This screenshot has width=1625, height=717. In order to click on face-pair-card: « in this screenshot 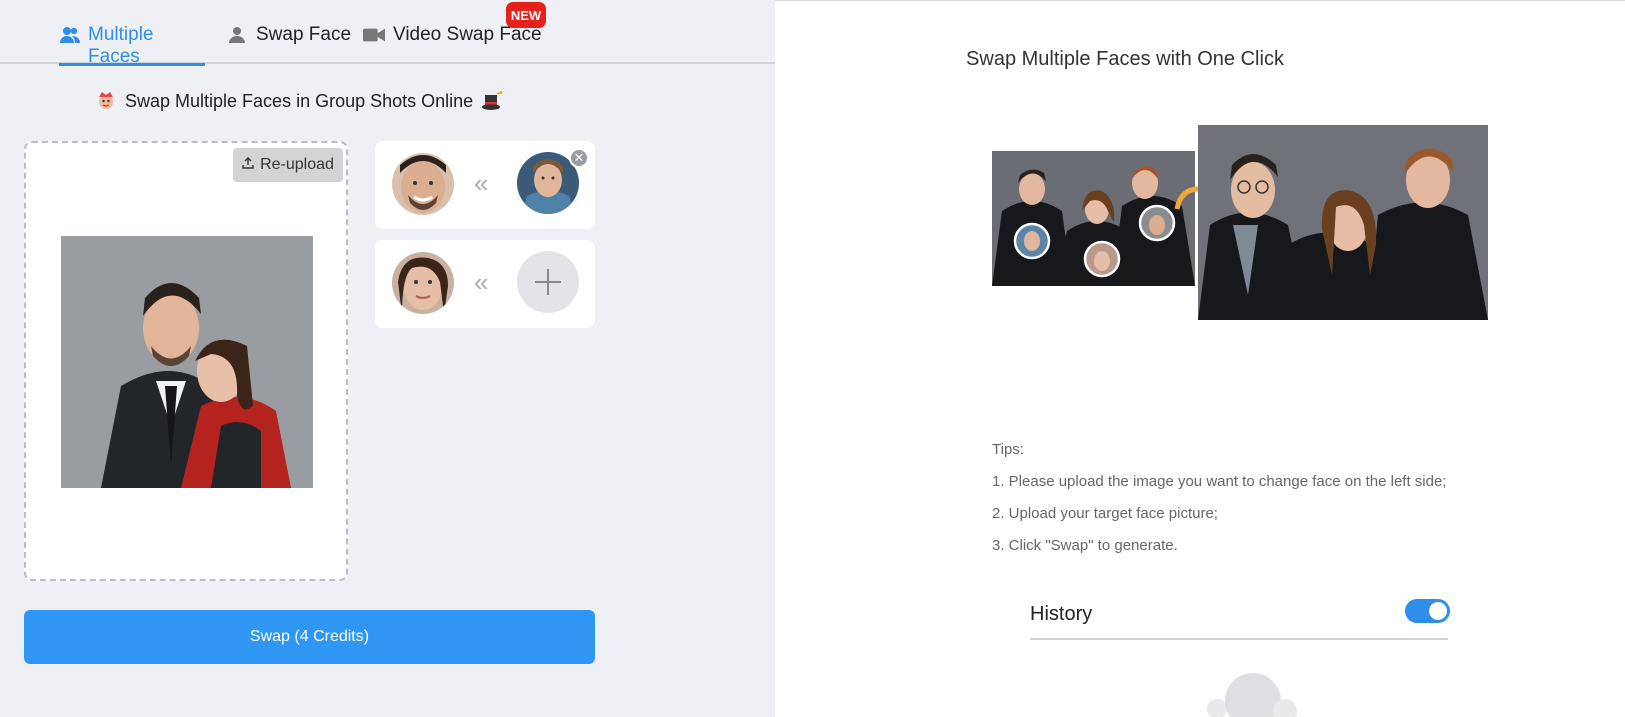, I will do `click(485, 284)`.